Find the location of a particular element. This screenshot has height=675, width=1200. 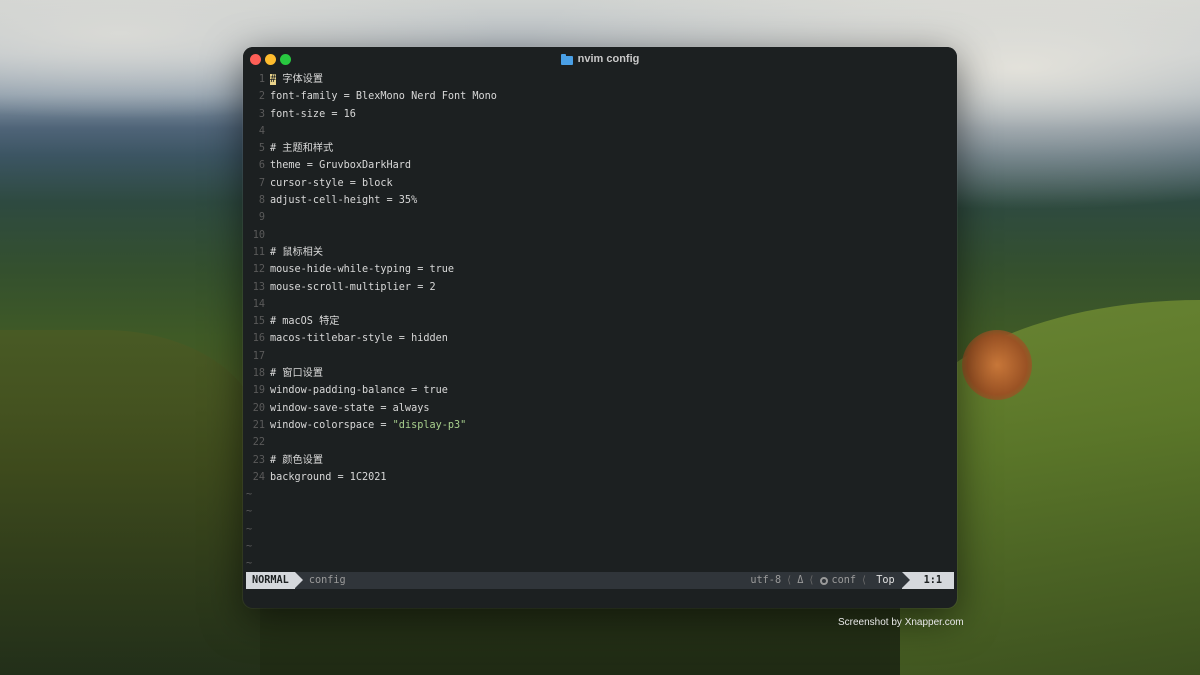

status-delta: Δ is located at coordinates (800, 580).